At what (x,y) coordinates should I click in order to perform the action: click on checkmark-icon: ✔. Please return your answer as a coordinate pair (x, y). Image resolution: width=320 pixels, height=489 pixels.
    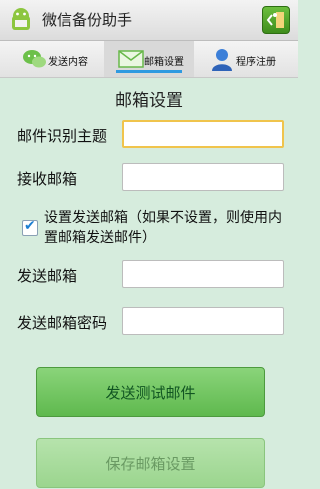
    Looking at the image, I should click on (30, 226).